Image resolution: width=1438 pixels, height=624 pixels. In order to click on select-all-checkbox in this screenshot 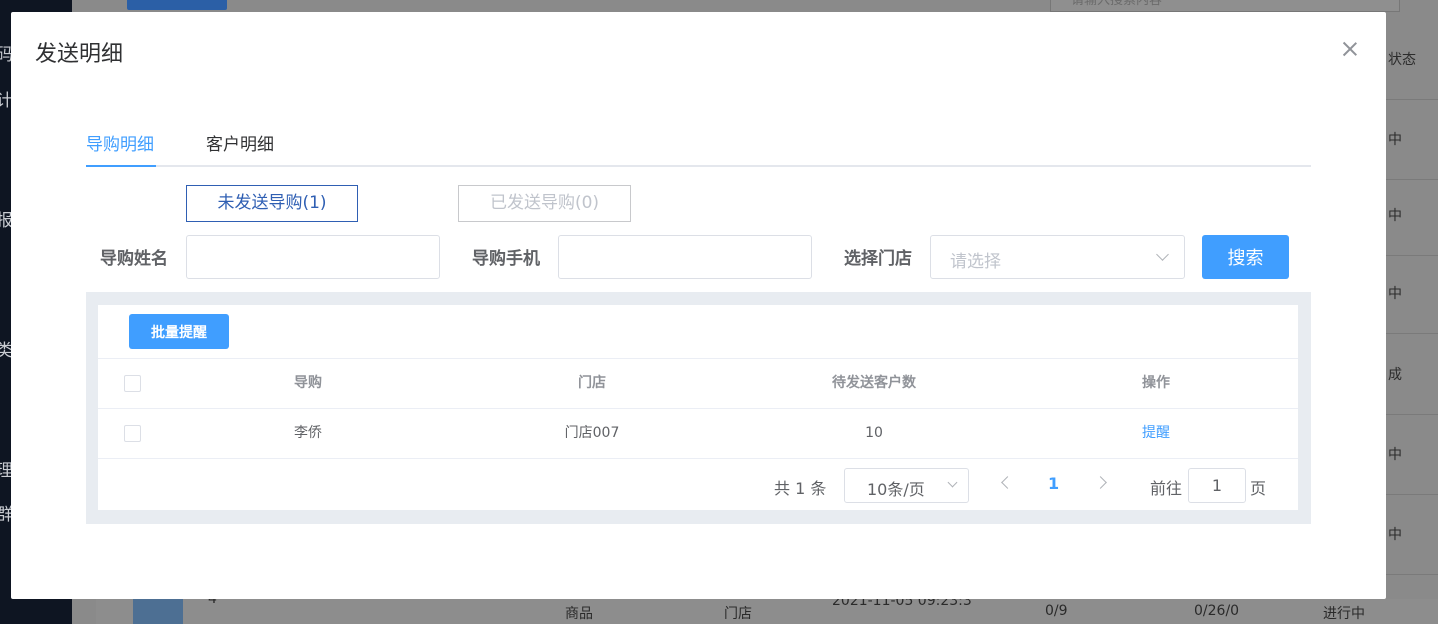, I will do `click(132, 383)`.